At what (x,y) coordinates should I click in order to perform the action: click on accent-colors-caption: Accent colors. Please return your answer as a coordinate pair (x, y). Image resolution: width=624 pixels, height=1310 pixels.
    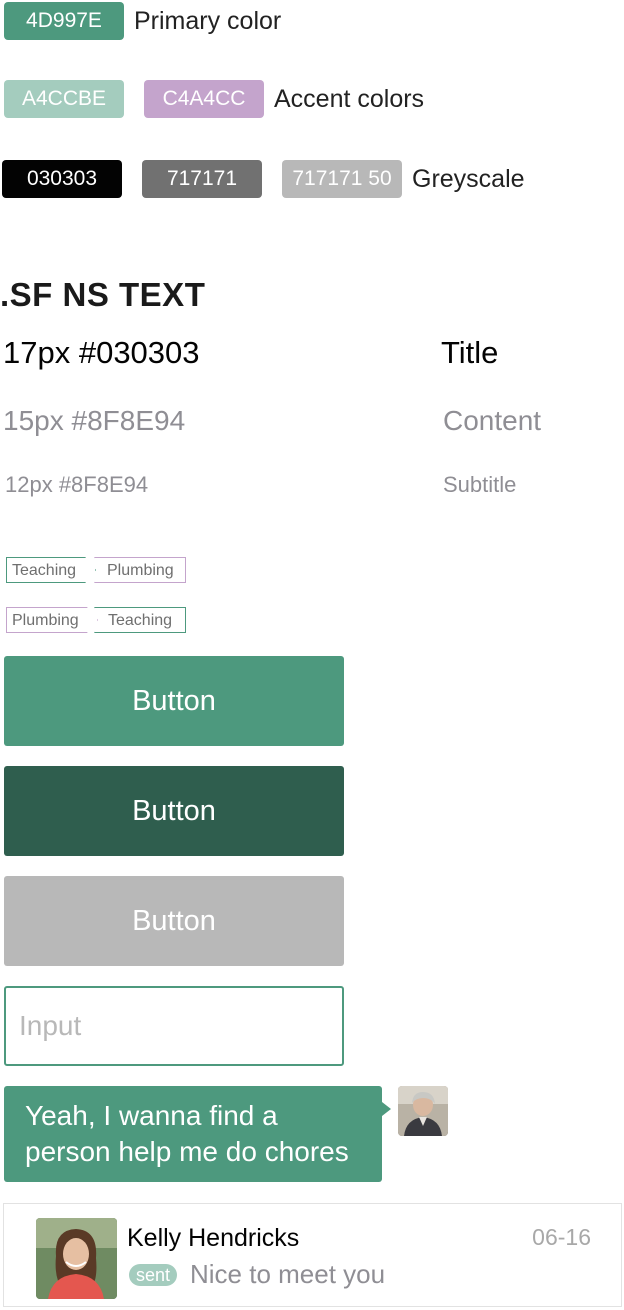
    Looking at the image, I should click on (349, 99).